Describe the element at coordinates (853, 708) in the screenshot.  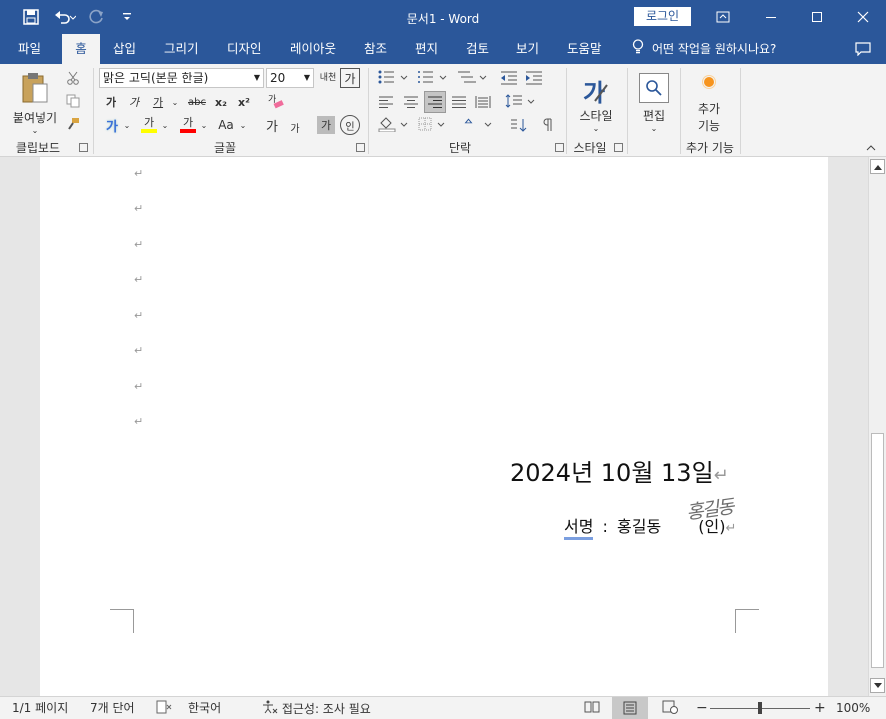
I see `zoom-level: 100%` at that location.